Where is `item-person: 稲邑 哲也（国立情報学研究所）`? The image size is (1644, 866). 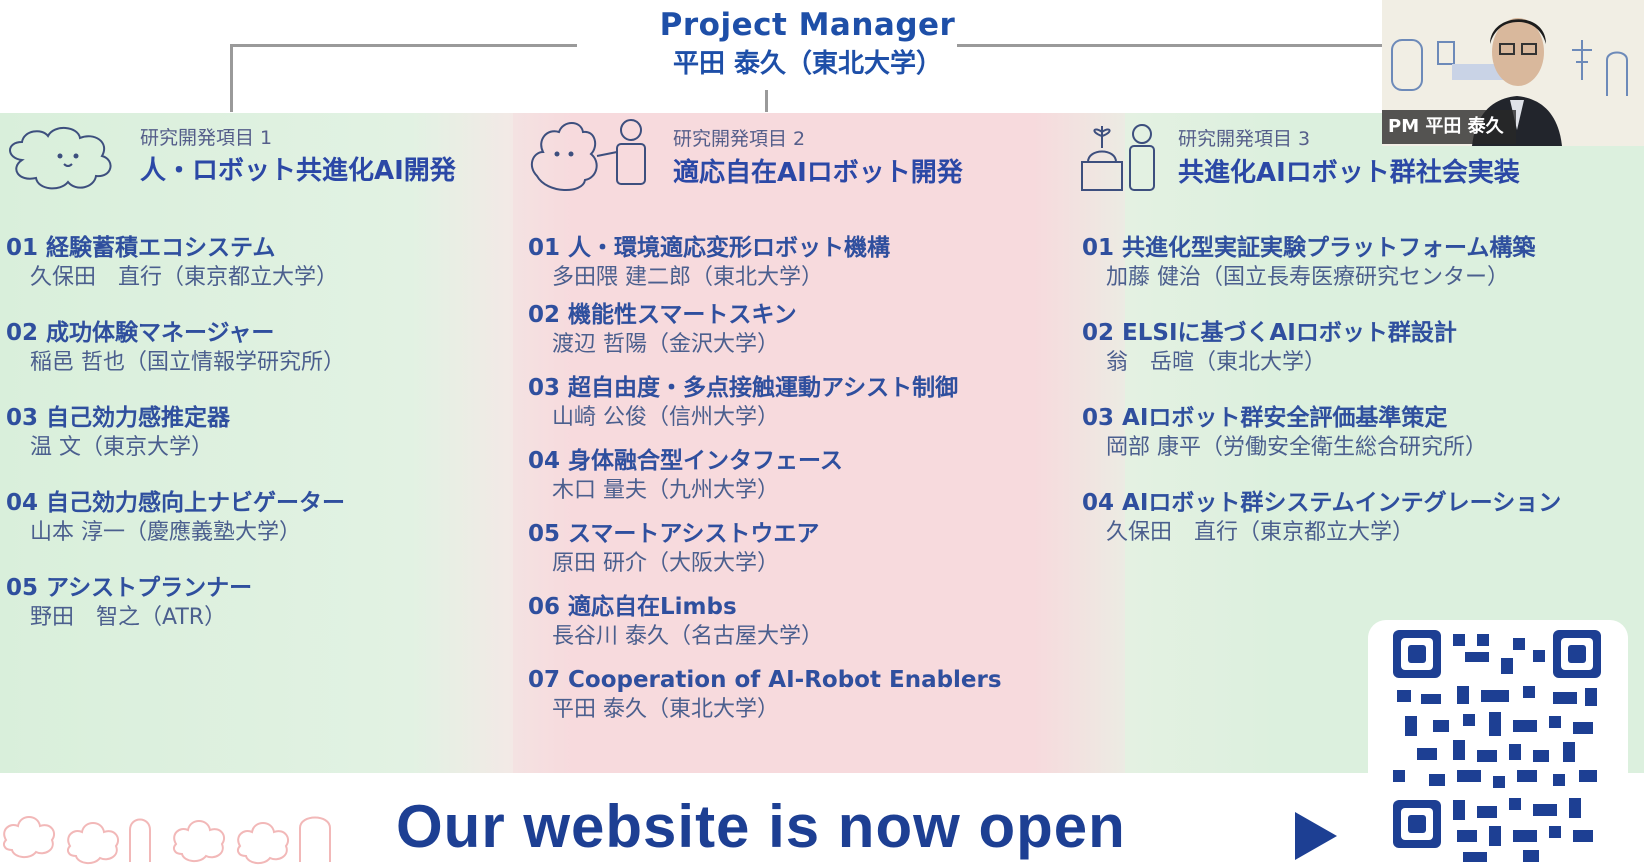 item-person: 稲邑 哲也（国立情報学研究所） is located at coordinates (187, 362).